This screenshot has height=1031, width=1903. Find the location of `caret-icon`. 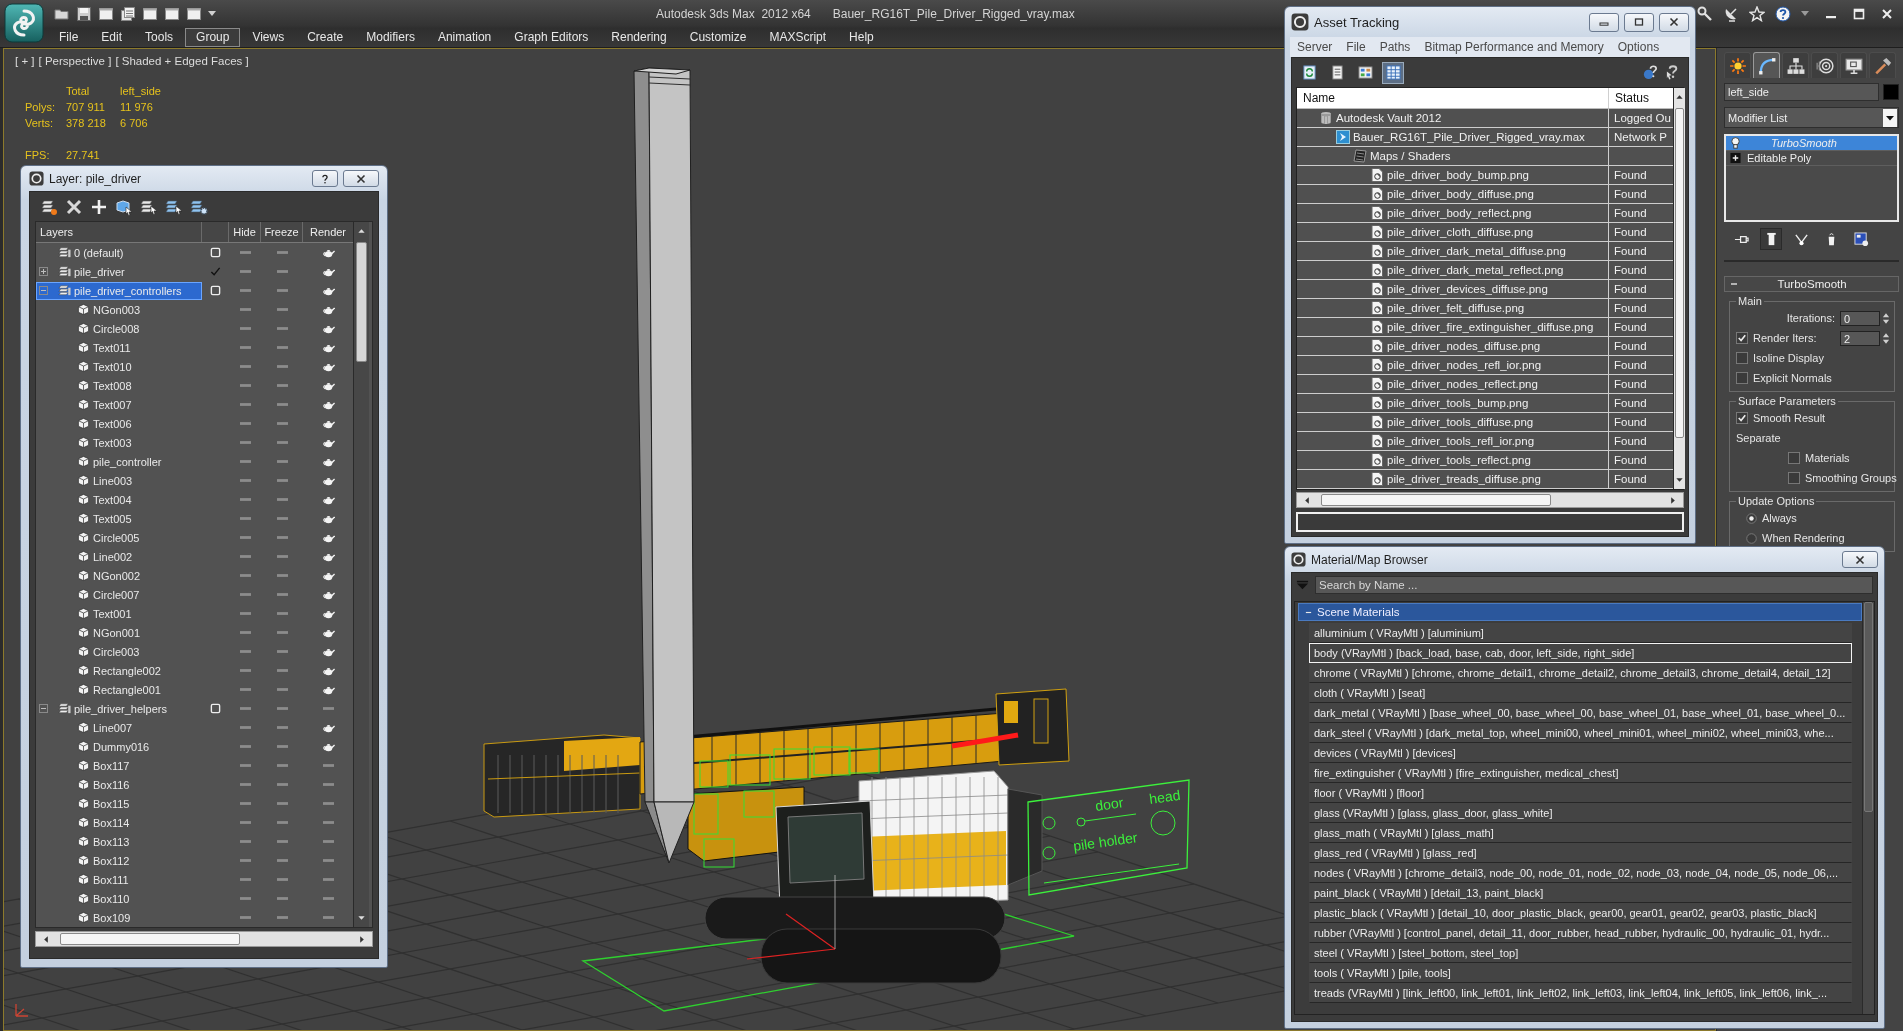

caret-icon is located at coordinates (212, 13).